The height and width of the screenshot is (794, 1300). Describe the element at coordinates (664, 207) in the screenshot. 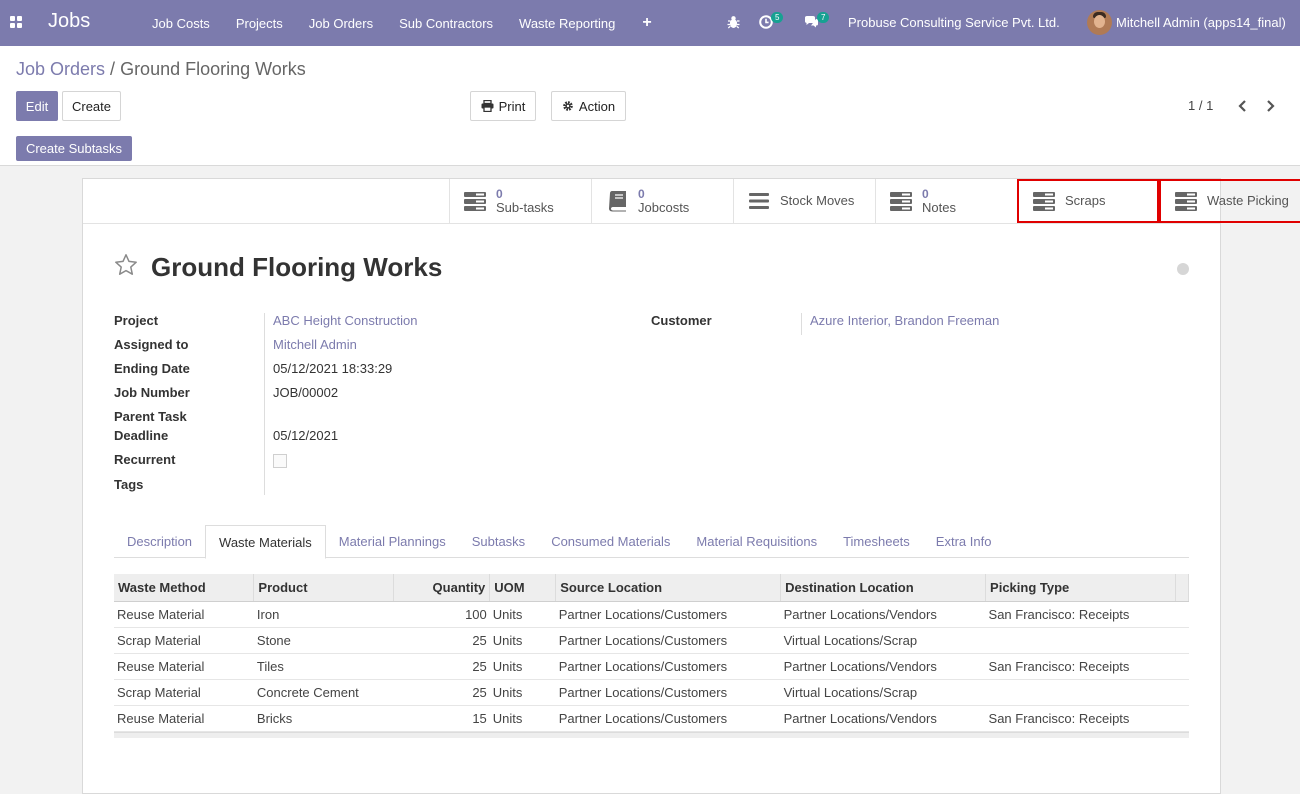

I see `jobcosts-label: Jobcosts` at that location.